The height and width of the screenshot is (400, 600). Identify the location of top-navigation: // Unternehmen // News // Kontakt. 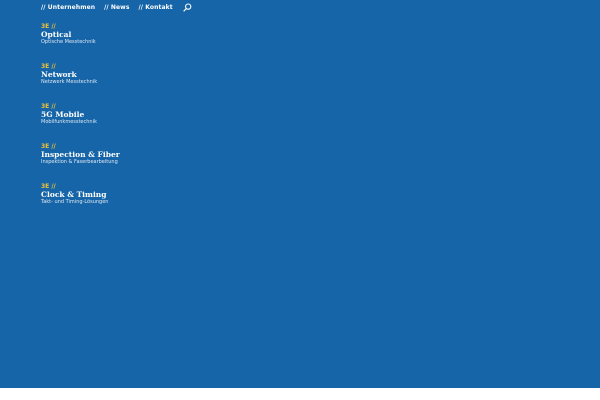
(116, 7).